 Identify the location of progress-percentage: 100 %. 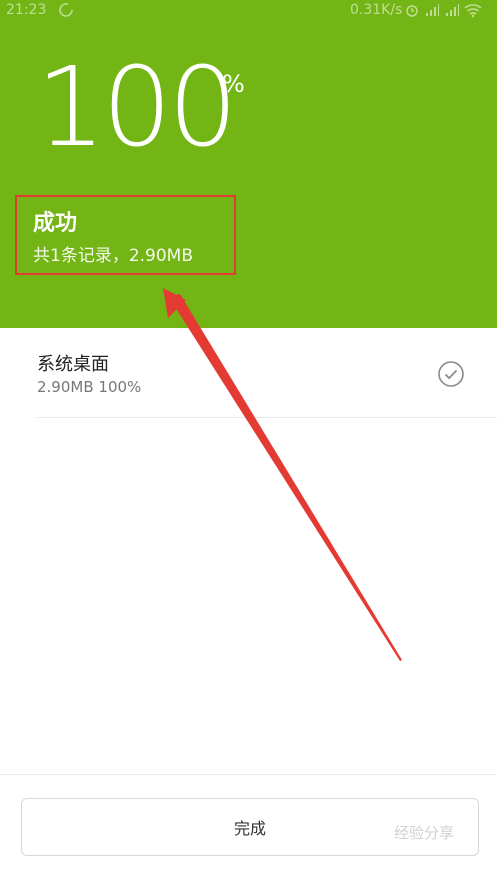
(140, 107).